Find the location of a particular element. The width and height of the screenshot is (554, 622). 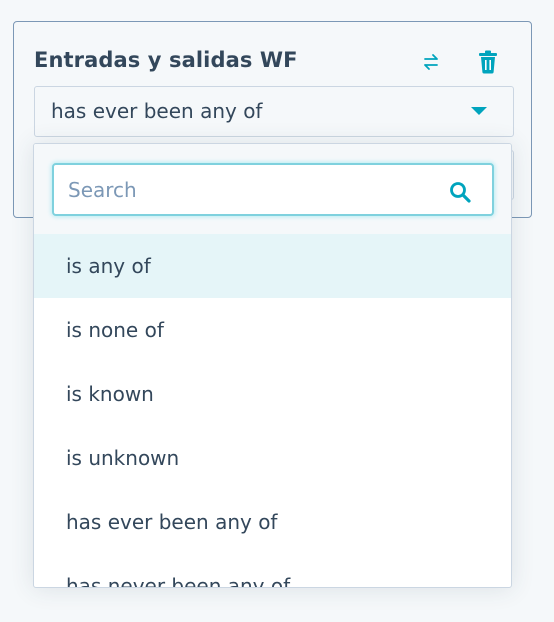

trash-icon is located at coordinates (488, 62).